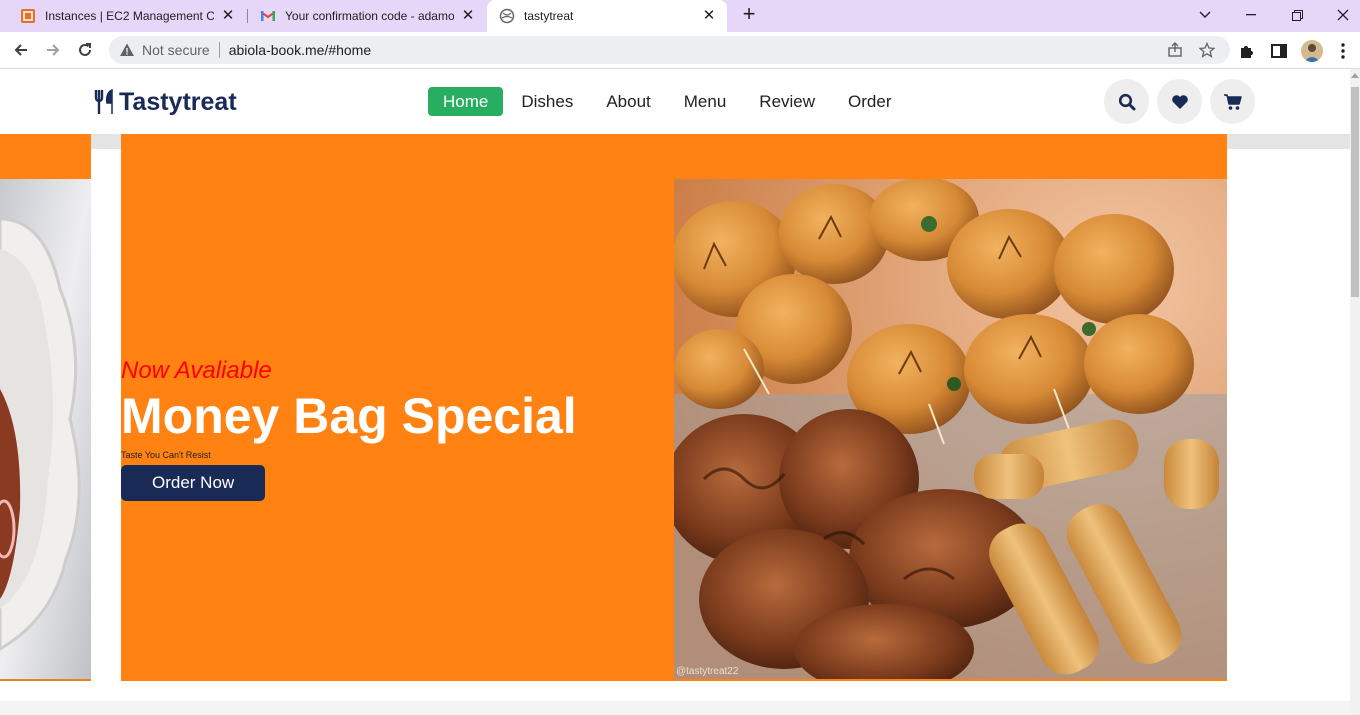  I want to click on share-icon, so click(1175, 50).